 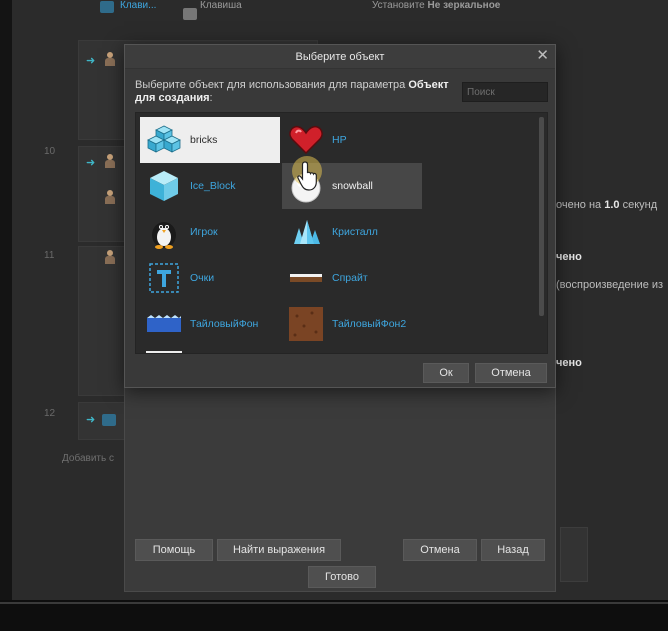 I want to click on object-item-tiled-background: ТайловыйФон, so click(x=210, y=324).